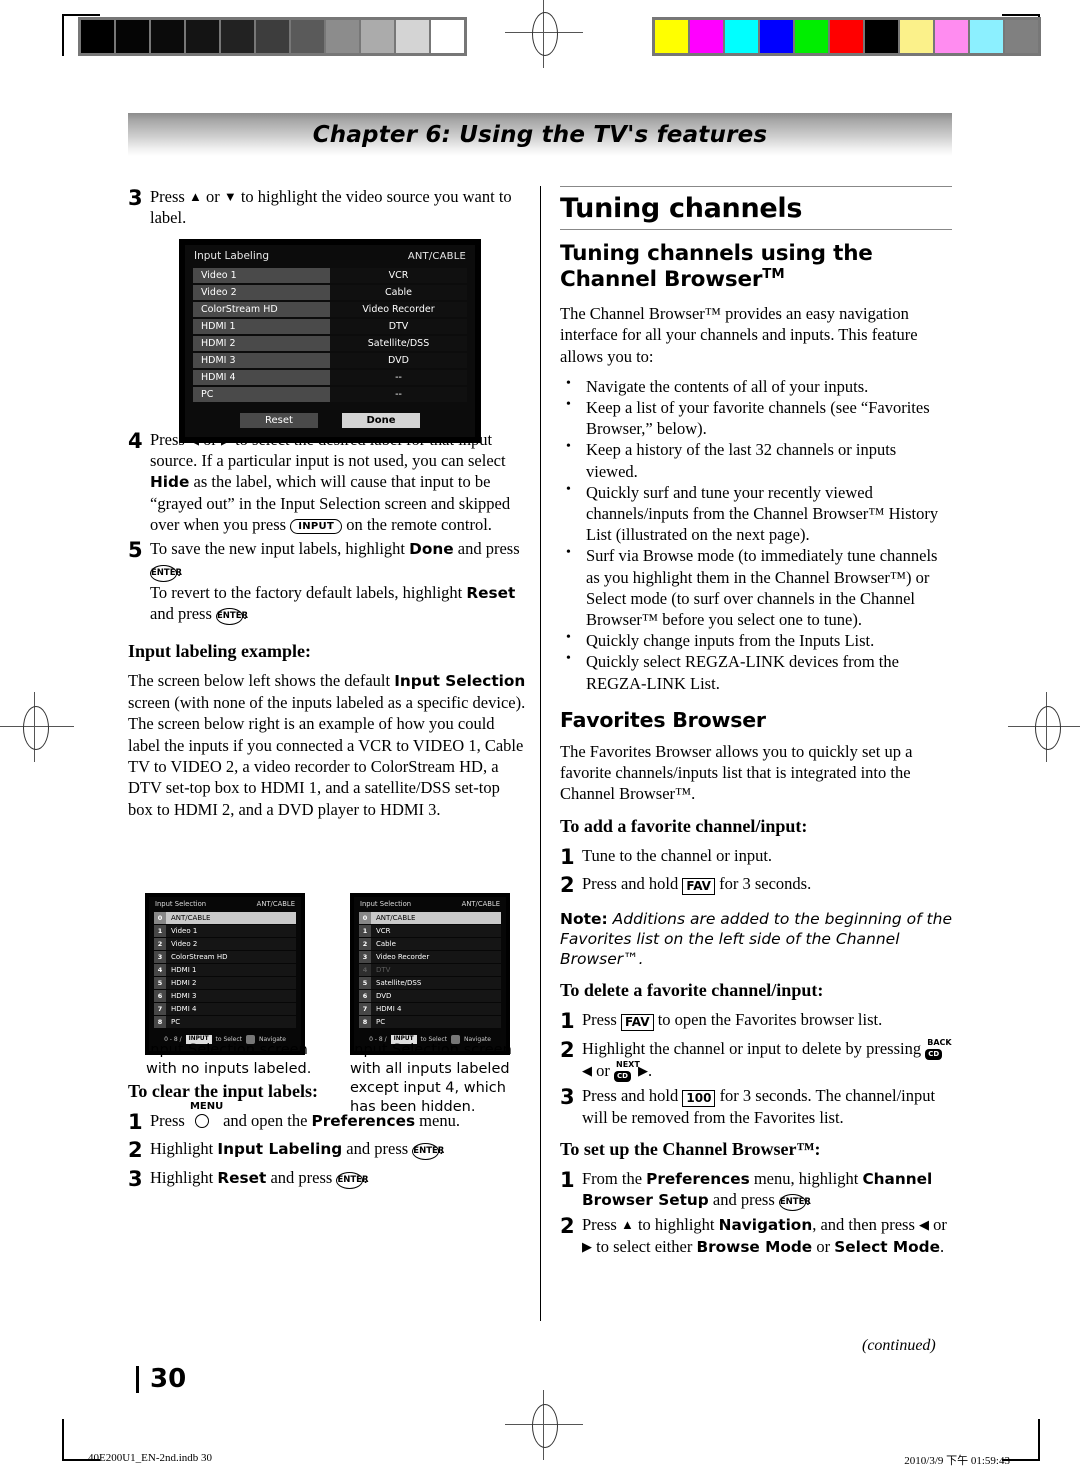  I want to click on channel-browser-setup-heading: To set up the Channel Browser™:, so click(690, 1148).